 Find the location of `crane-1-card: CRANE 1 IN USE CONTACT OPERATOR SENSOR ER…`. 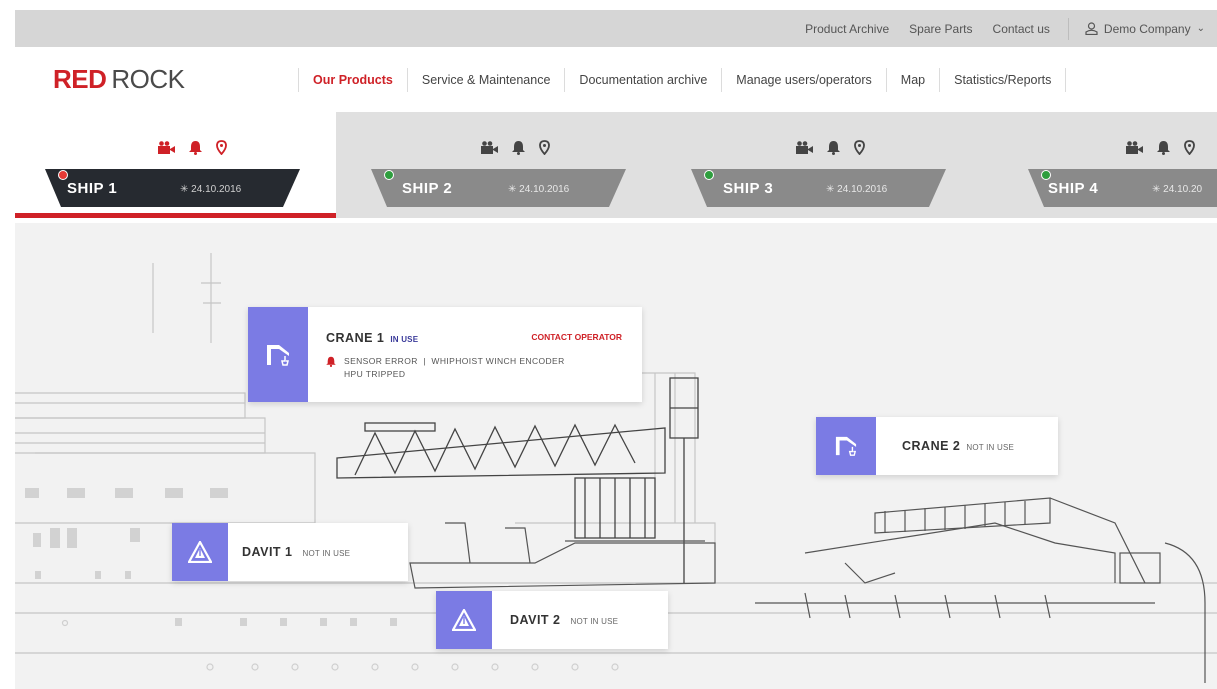

crane-1-card: CRANE 1 IN USE CONTACT OPERATOR SENSOR ER… is located at coordinates (445, 354).